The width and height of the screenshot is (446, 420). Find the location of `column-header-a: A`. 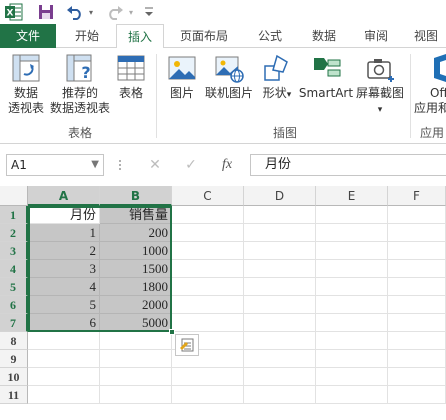

column-header-a: A is located at coordinates (64, 196).